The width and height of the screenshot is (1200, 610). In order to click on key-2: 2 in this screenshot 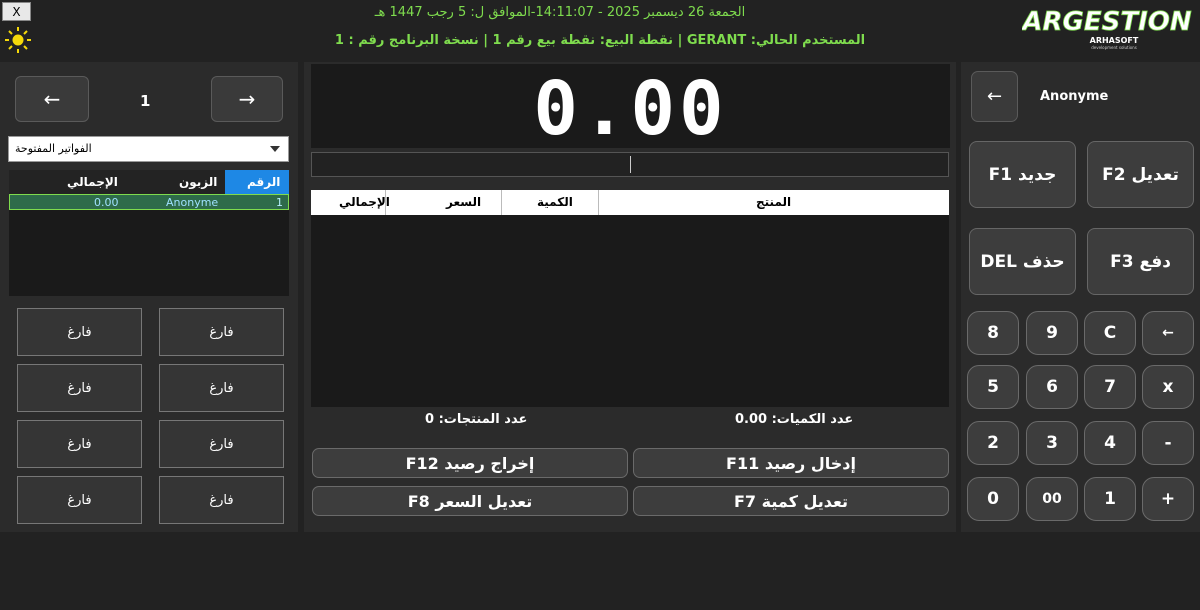, I will do `click(993, 443)`.